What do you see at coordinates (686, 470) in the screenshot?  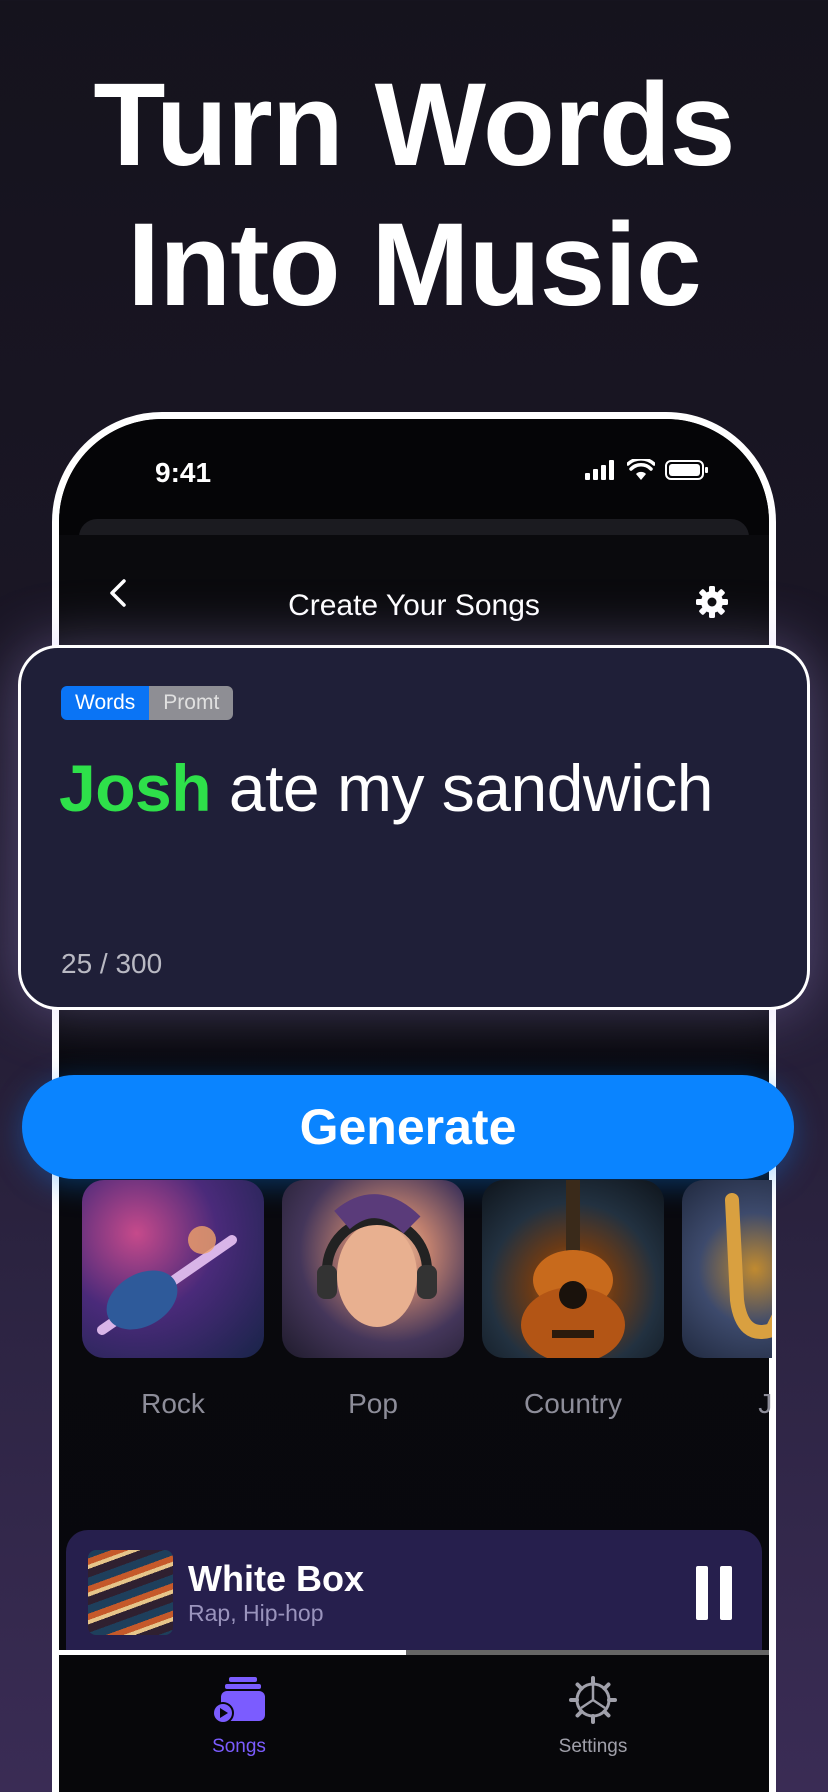 I see `battery-icon` at bounding box center [686, 470].